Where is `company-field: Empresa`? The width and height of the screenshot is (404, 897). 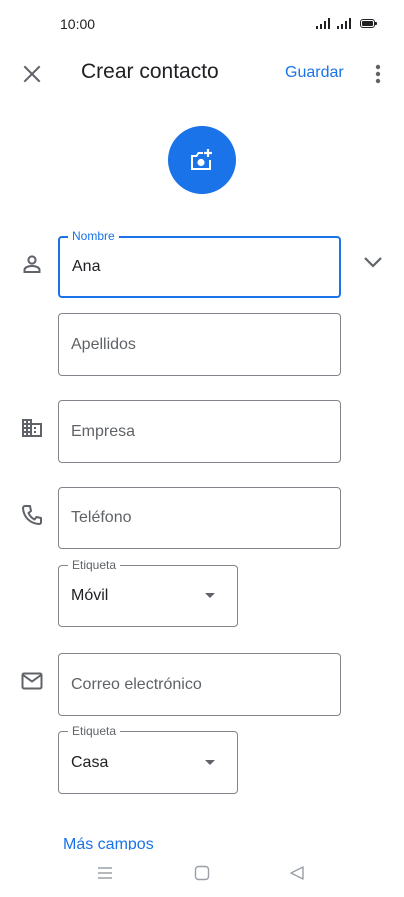 company-field: Empresa is located at coordinates (199, 431).